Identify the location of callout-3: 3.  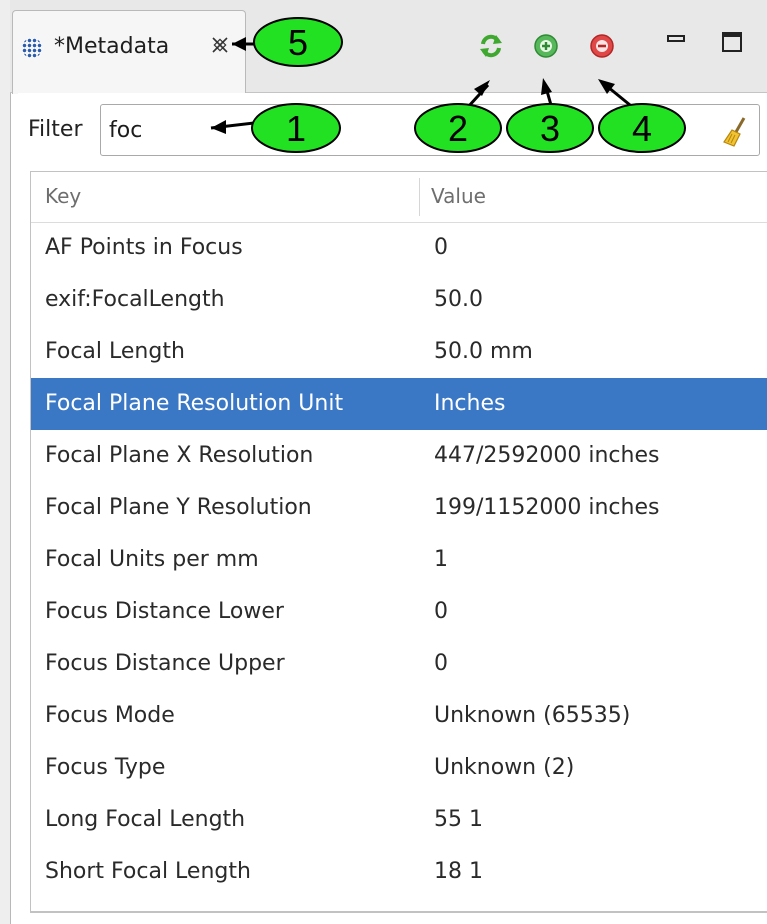
(550, 115).